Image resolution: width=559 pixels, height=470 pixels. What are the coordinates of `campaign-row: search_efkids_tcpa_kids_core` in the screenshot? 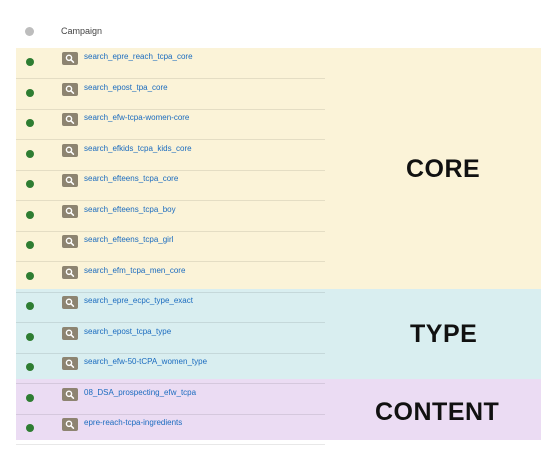 It's located at (170, 155).